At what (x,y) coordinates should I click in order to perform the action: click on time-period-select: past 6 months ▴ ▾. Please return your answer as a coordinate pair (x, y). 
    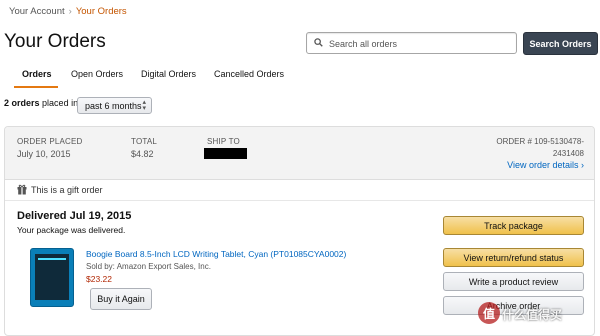
    Looking at the image, I should click on (114, 105).